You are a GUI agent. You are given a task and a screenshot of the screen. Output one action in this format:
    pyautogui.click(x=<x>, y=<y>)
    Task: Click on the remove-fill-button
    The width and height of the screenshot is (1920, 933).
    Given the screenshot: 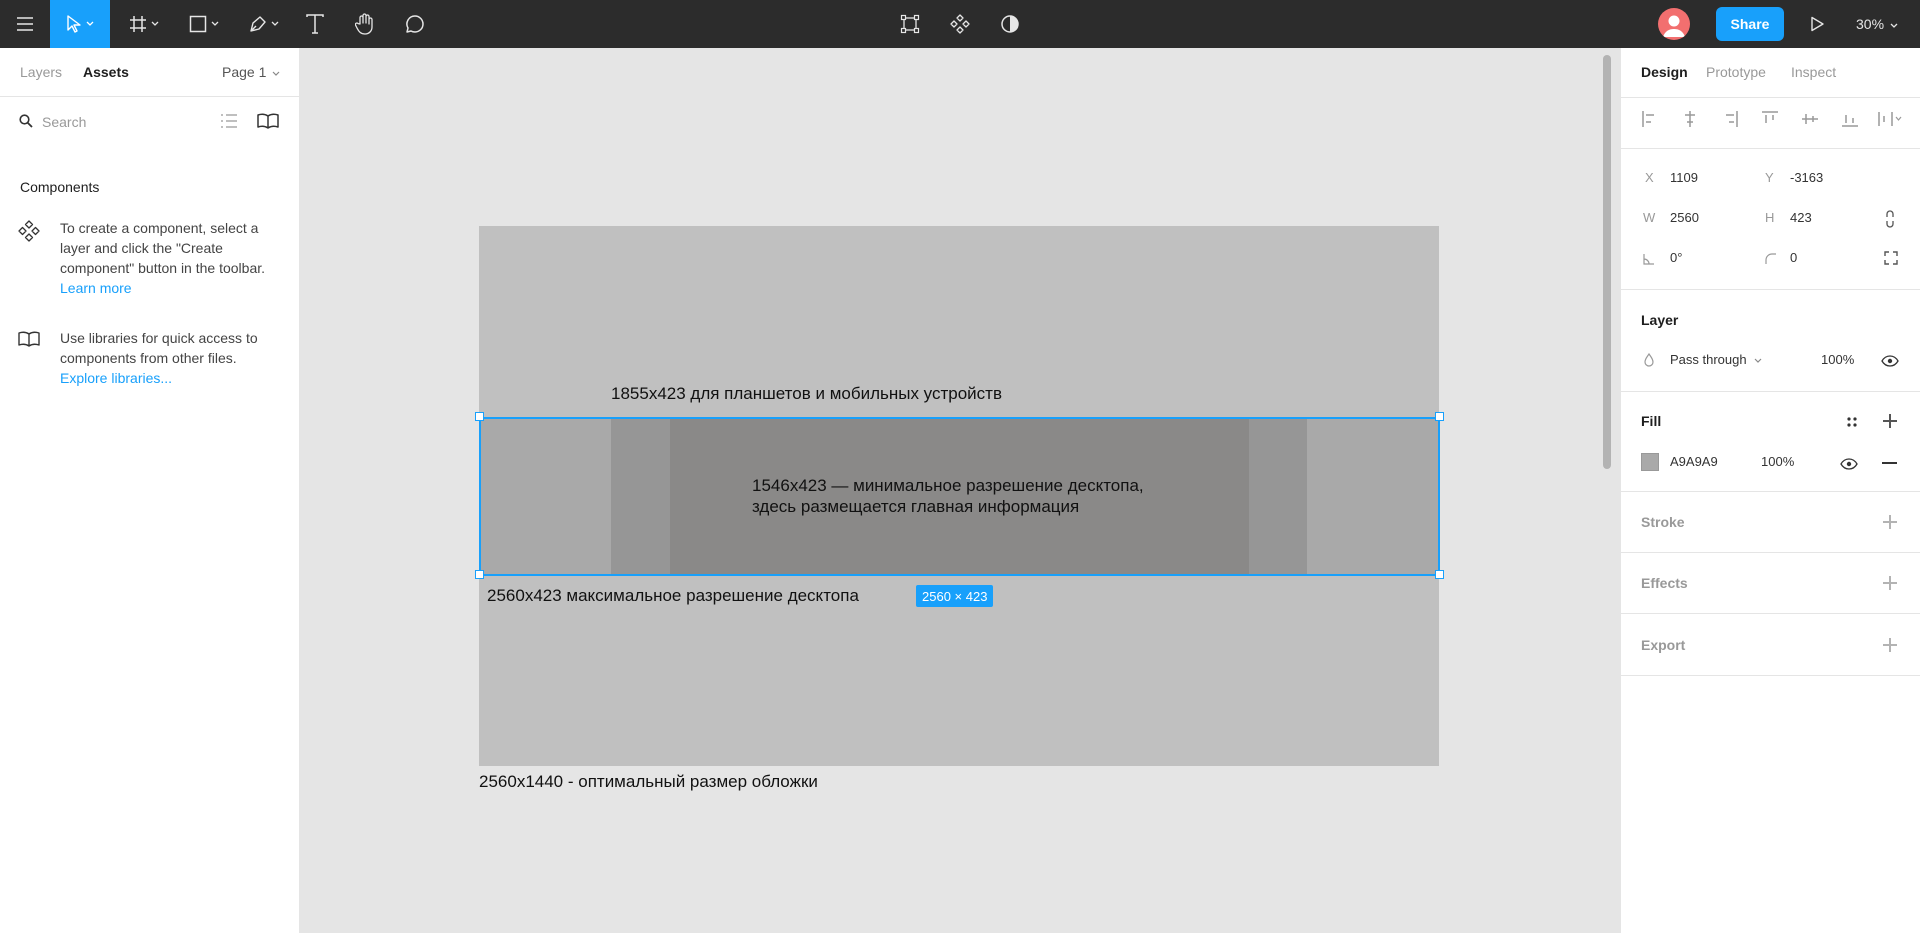 What is the action you would take?
    pyautogui.click(x=1889, y=463)
    